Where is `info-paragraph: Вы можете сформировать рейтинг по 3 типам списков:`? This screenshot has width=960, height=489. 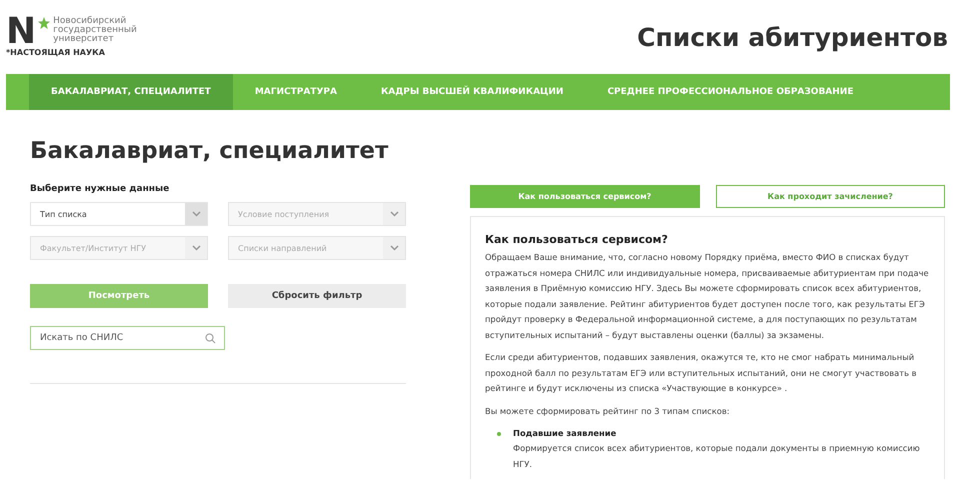 info-paragraph: Вы можете сформировать рейтинг по 3 типам списков: is located at coordinates (608, 411).